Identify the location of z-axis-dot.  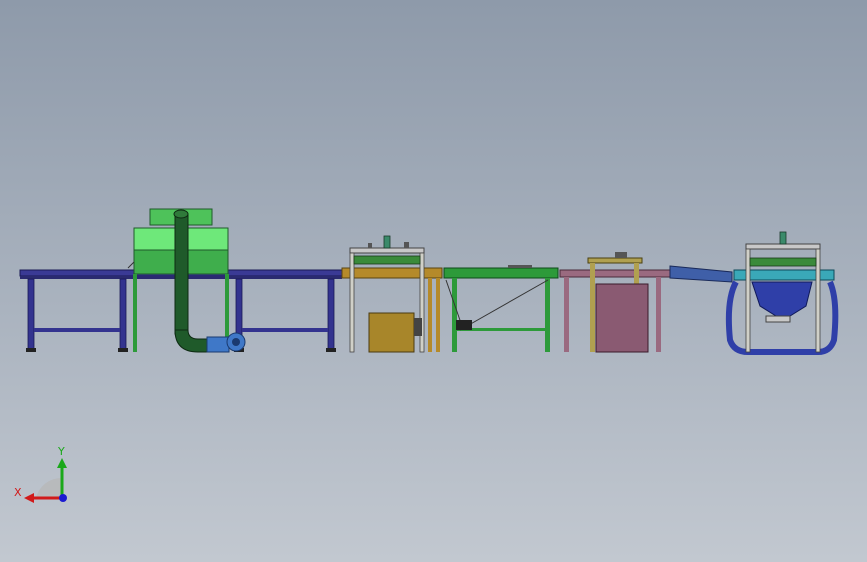
(63, 498).